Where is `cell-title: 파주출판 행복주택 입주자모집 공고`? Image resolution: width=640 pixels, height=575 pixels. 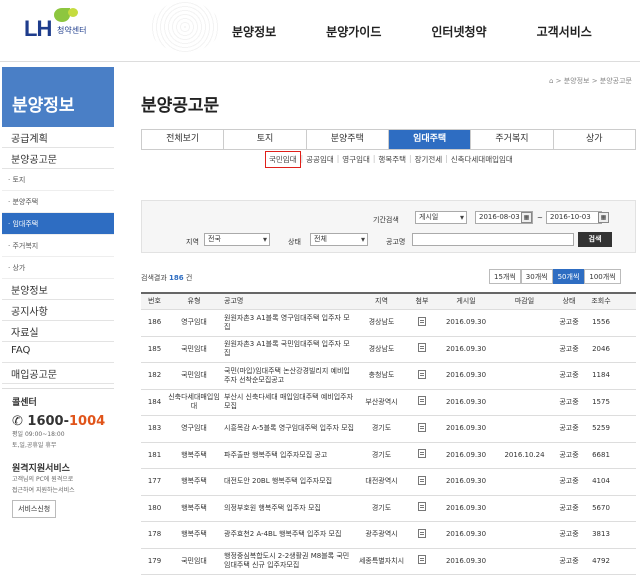 cell-title: 파주출판 행복주택 입주자모집 공고 is located at coordinates (287, 455).